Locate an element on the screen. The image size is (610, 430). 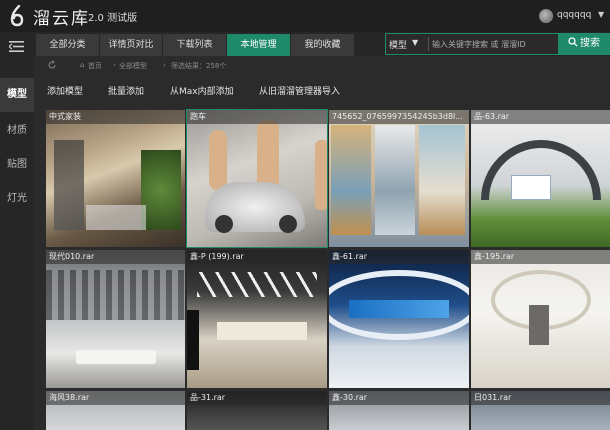
tab-downloads: 下载列表 is located at coordinates (194, 45).